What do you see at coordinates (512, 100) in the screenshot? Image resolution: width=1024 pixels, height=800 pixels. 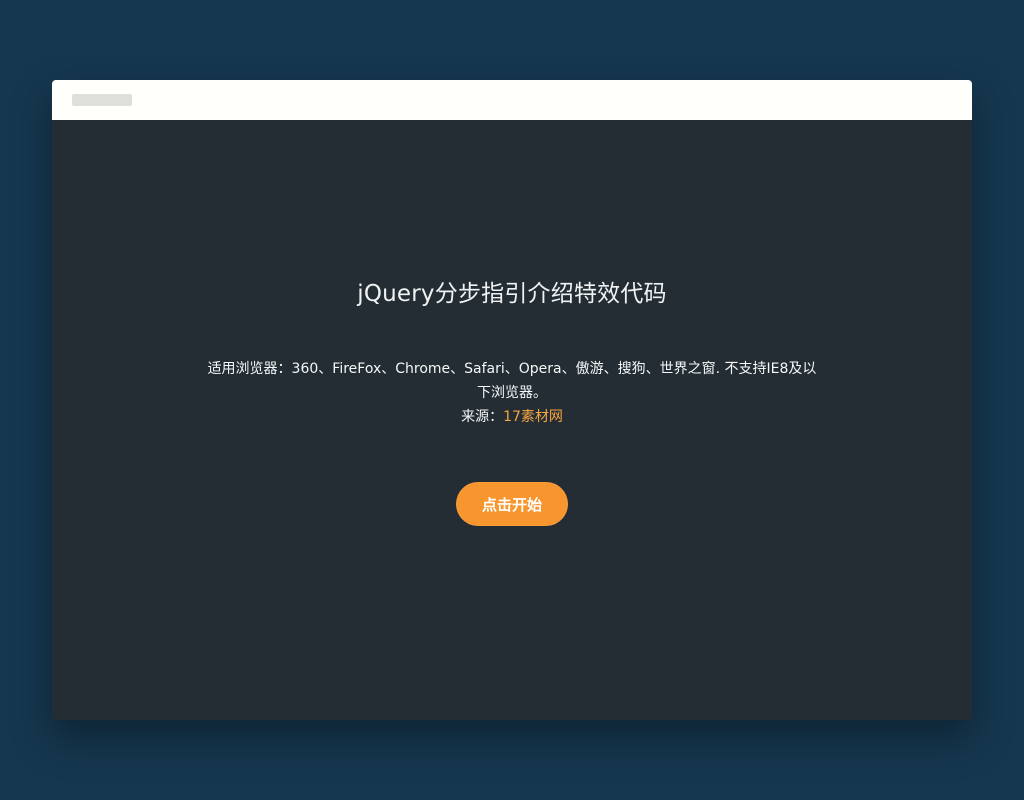 I see `window-titlebar` at bounding box center [512, 100].